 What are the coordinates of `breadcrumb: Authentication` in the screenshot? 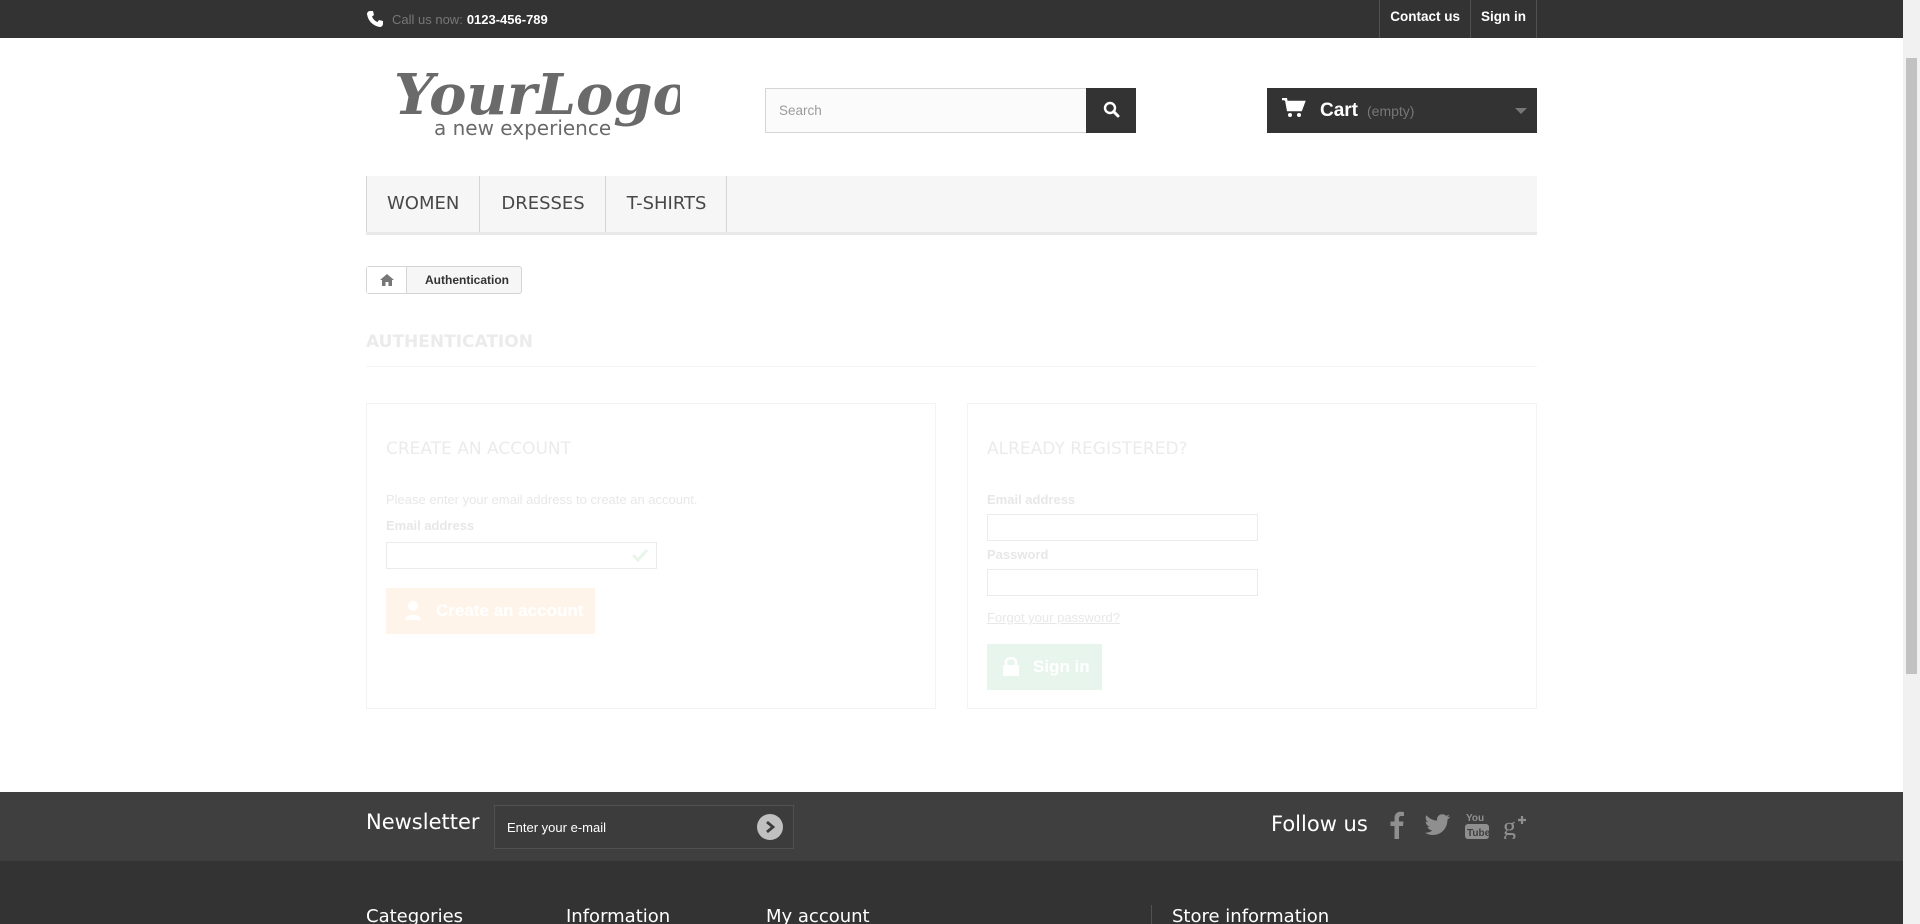 It's located at (444, 280).